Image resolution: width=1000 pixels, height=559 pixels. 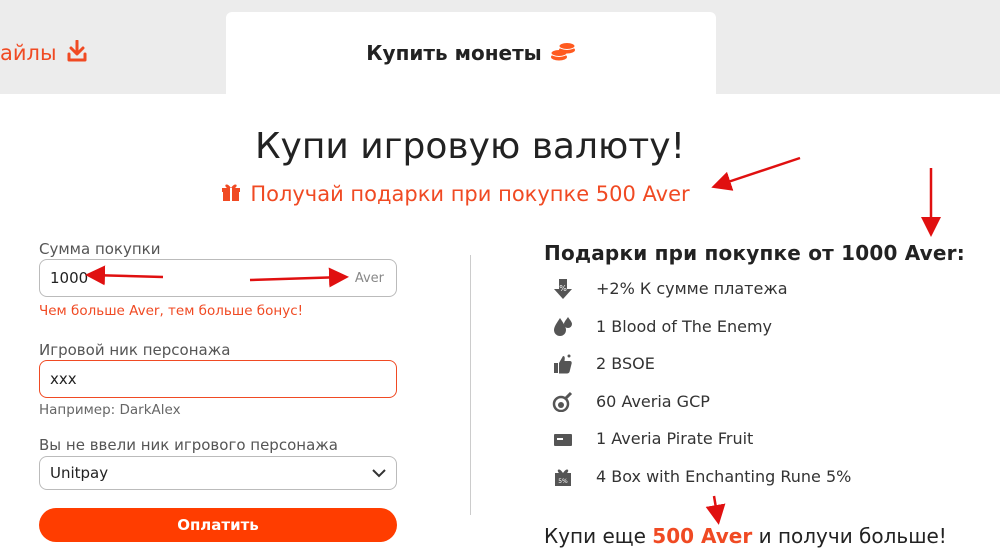 I want to click on tab-buy-coins: Купить монеты, so click(x=471, y=53).